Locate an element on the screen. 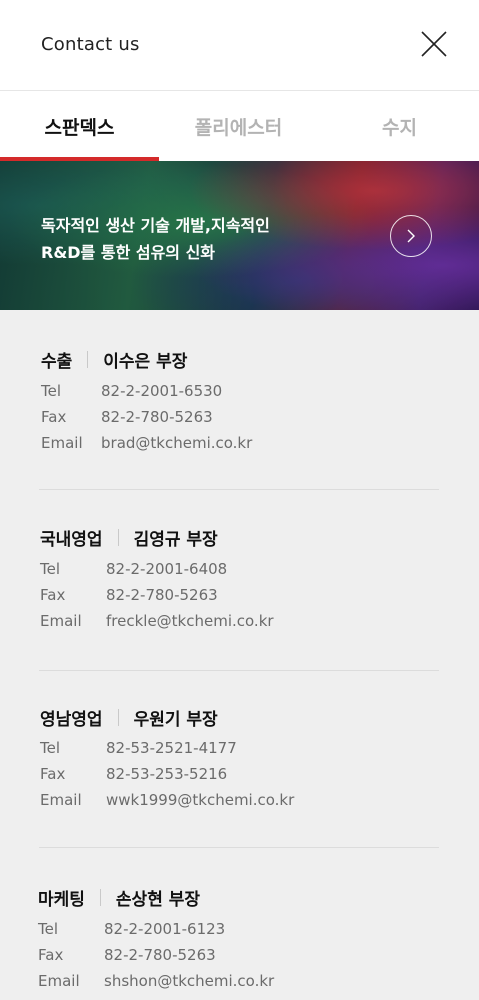  email-row: Email wwk1999@tkchemi.co.kr is located at coordinates (240, 800).